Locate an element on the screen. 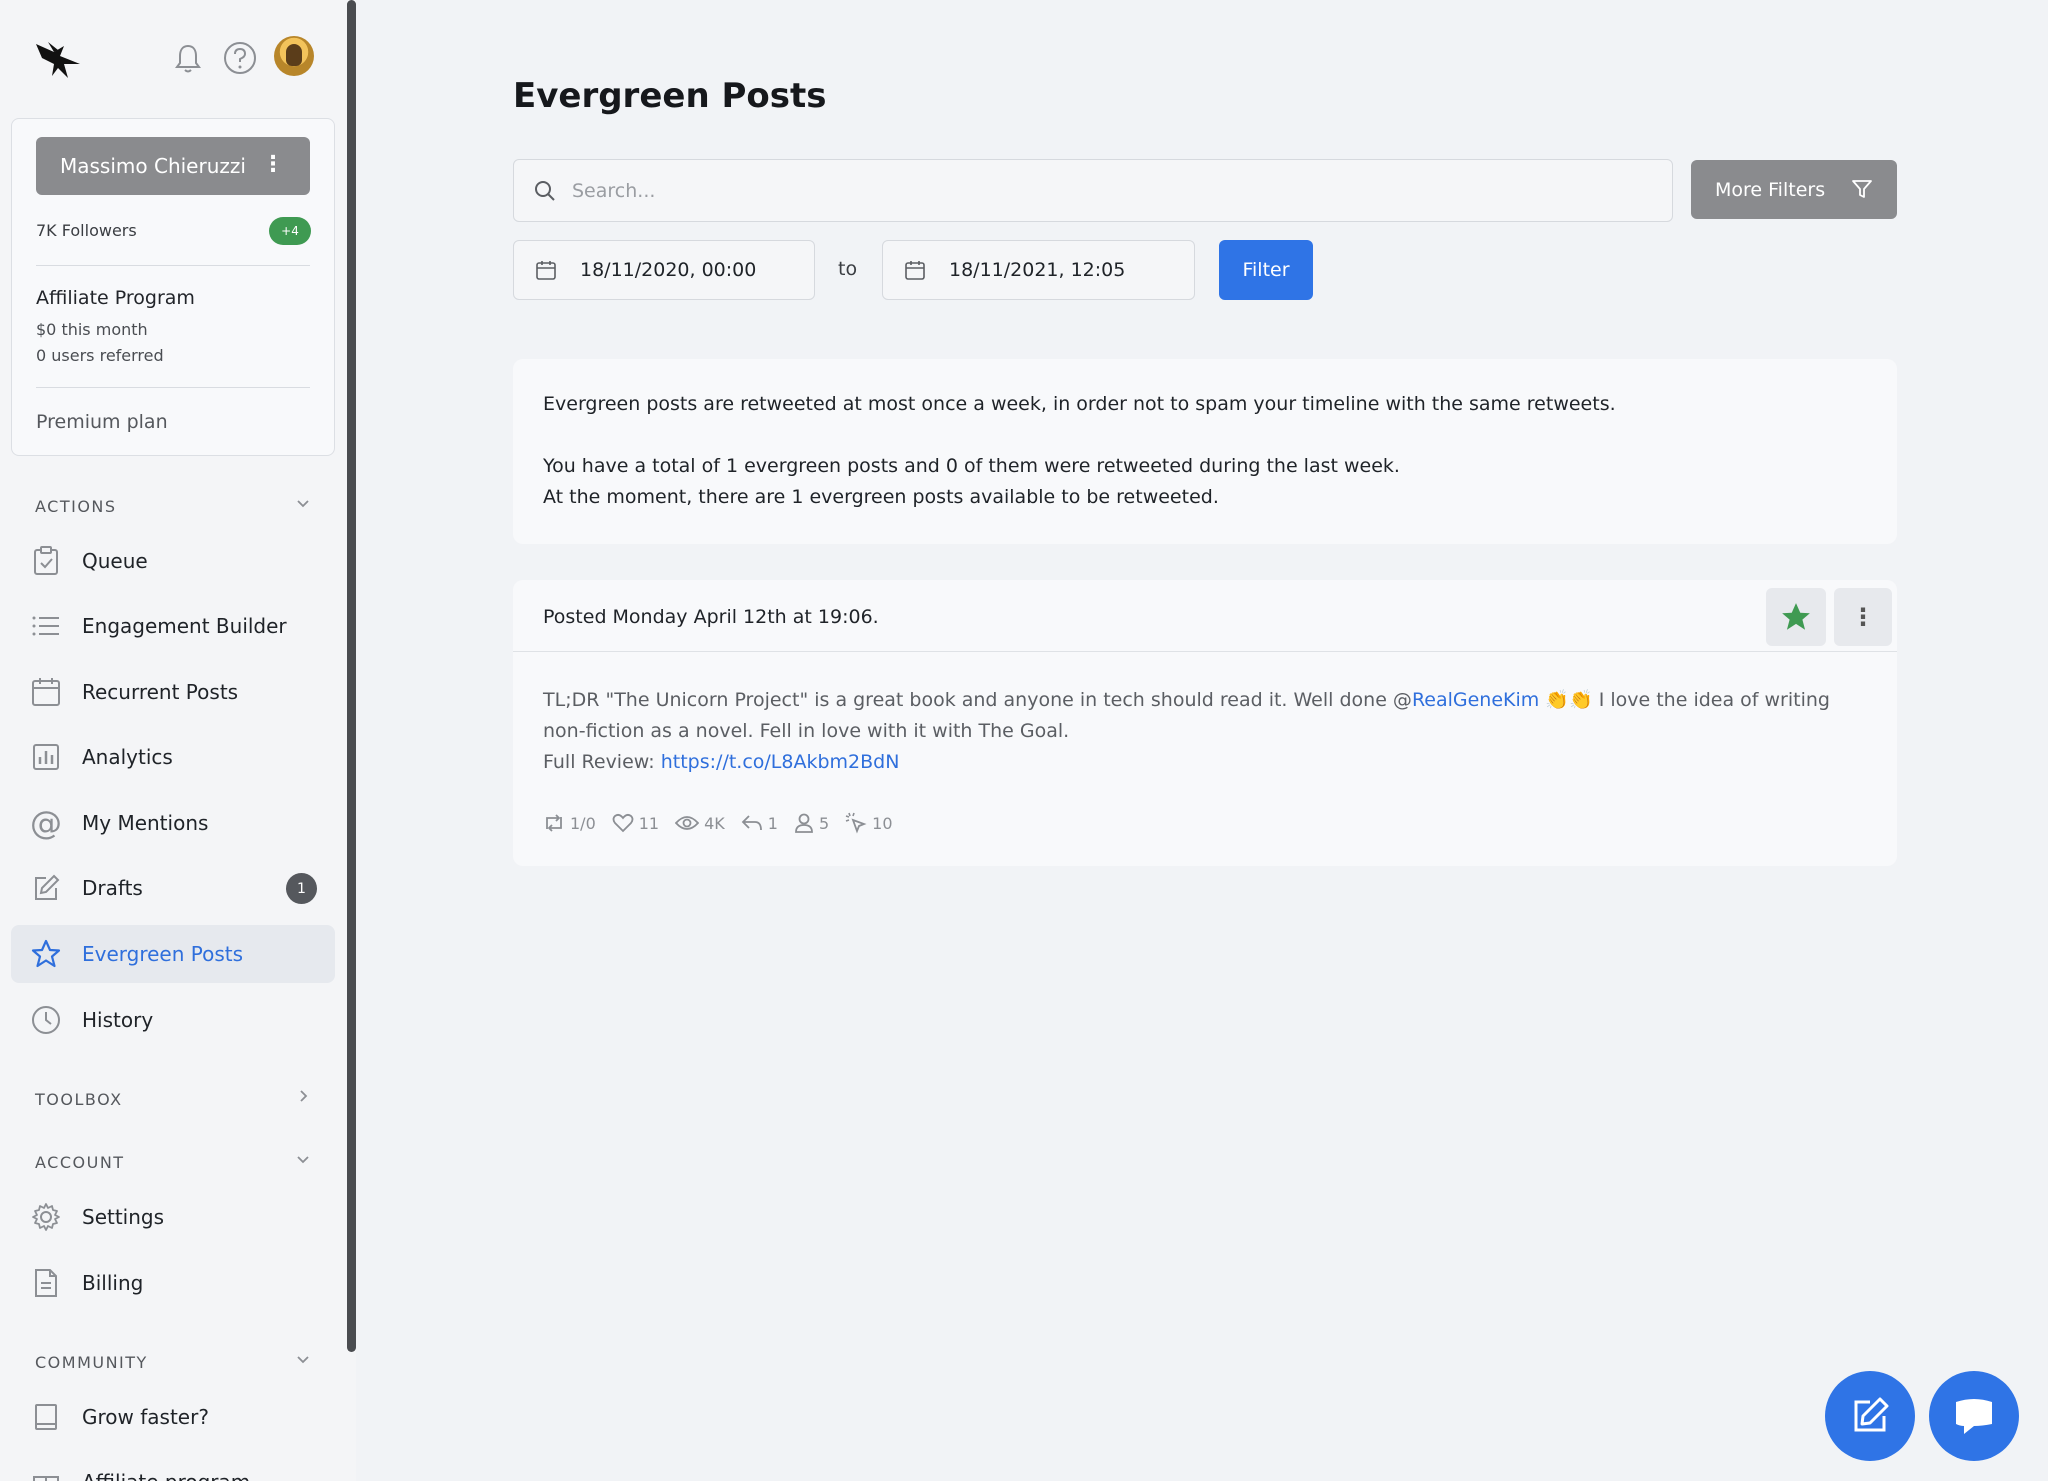  section-account-header: ACCOUNT is located at coordinates (80, 1162).